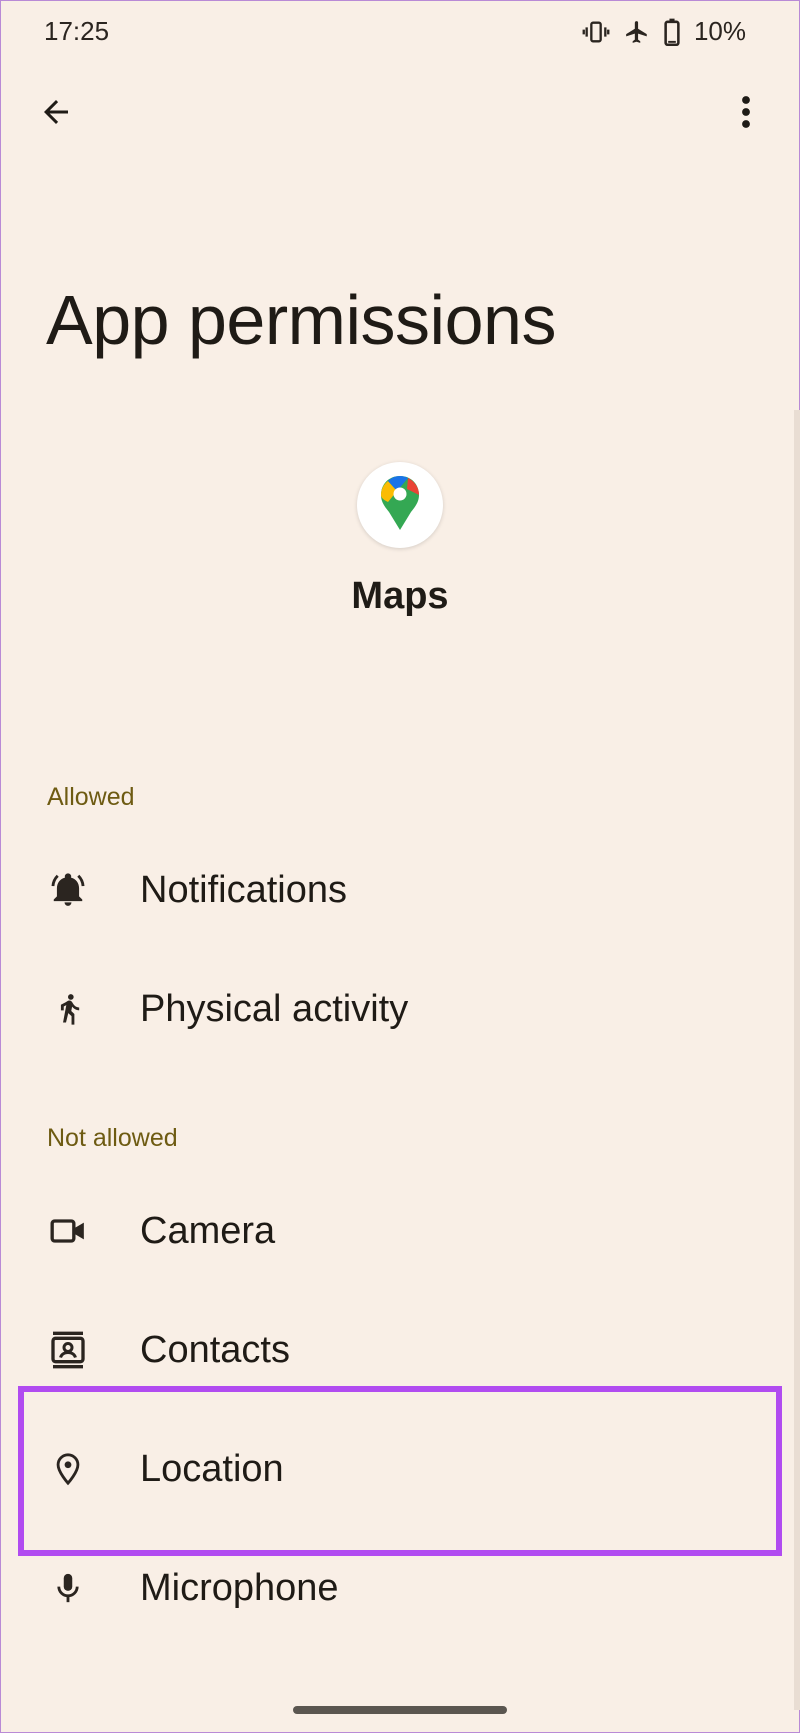 The width and height of the screenshot is (800, 1733). What do you see at coordinates (243, 889) in the screenshot?
I see `permission-label: Notifications` at bounding box center [243, 889].